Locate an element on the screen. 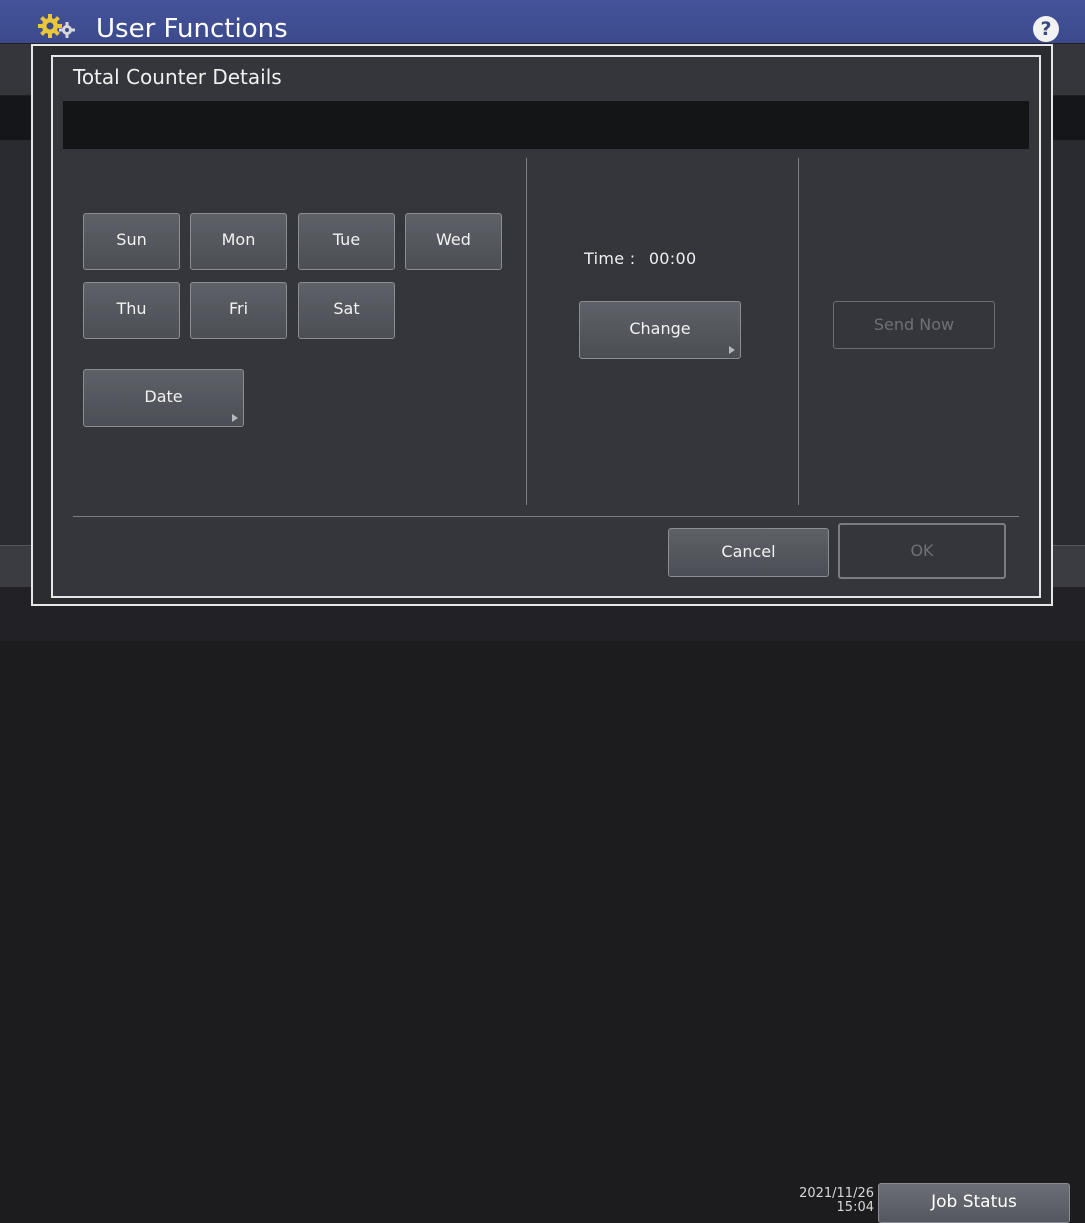  gears-icon is located at coordinates (56, 26).